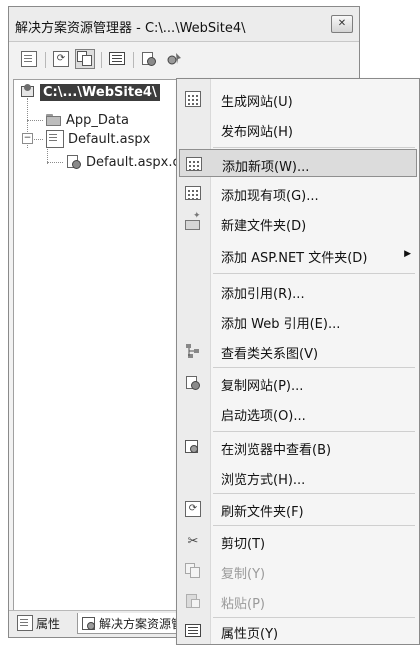  What do you see at coordinates (298, 99) in the screenshot?
I see `menu-item-build-website: 生成网站(U)` at bounding box center [298, 99].